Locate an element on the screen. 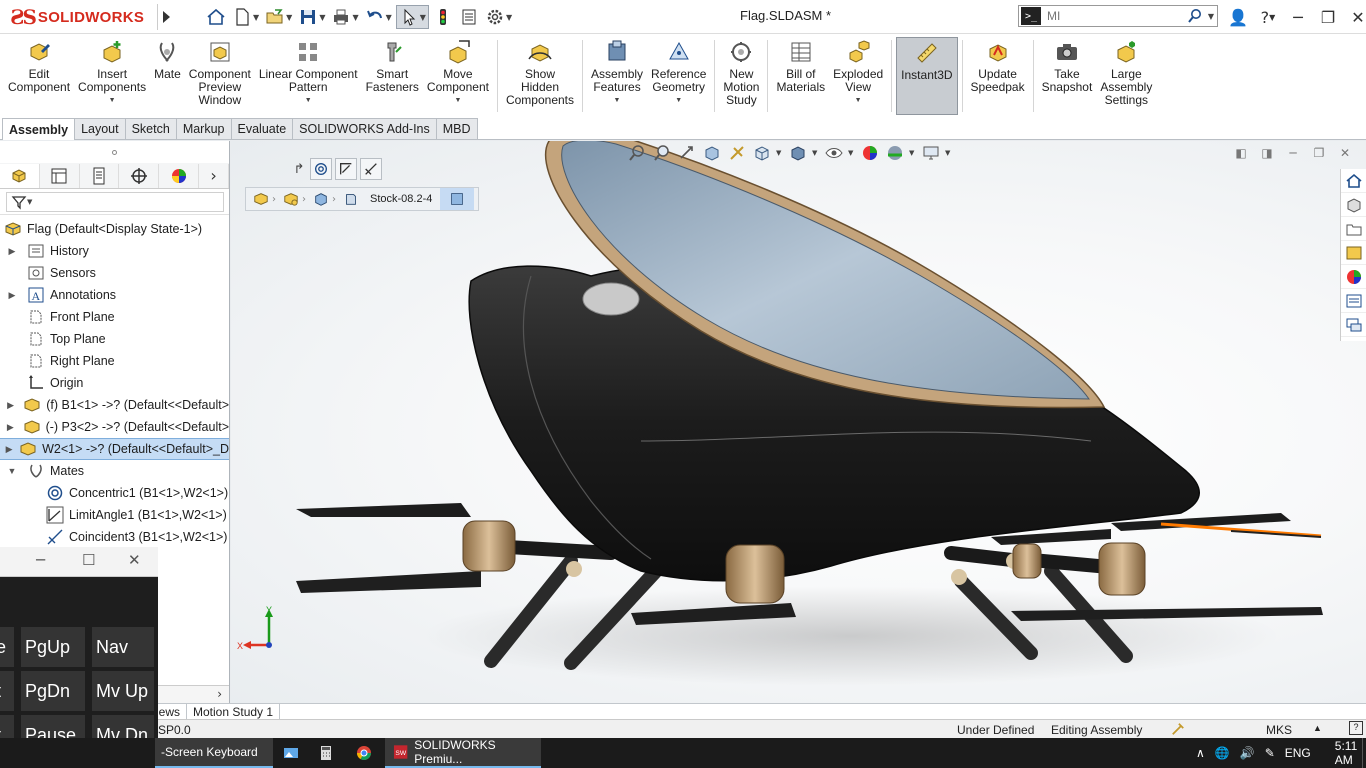 This screenshot has height=768, width=1366. search-icon is located at coordinates (1195, 16).